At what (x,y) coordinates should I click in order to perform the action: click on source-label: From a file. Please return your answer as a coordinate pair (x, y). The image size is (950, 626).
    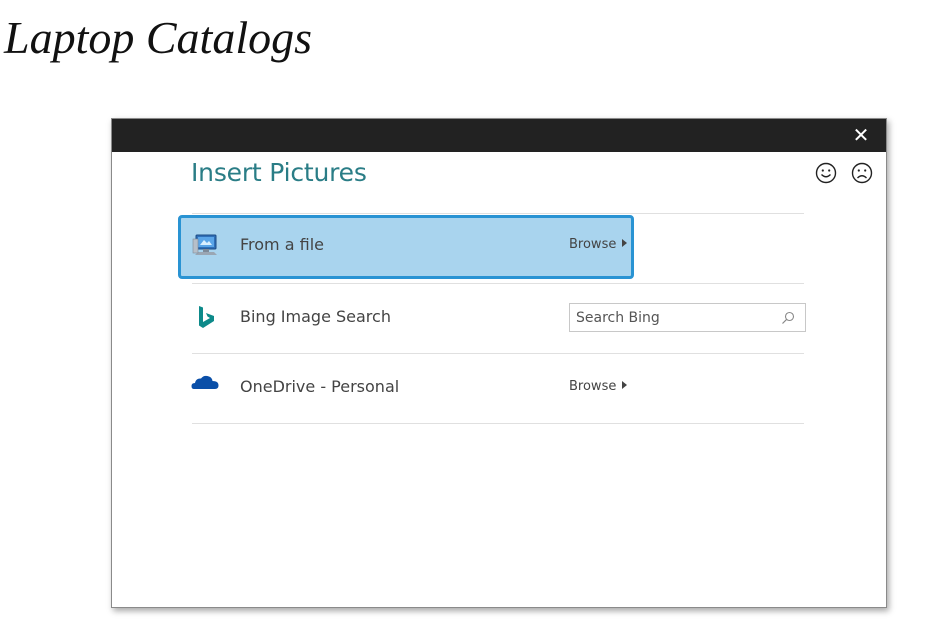
    Looking at the image, I should click on (282, 244).